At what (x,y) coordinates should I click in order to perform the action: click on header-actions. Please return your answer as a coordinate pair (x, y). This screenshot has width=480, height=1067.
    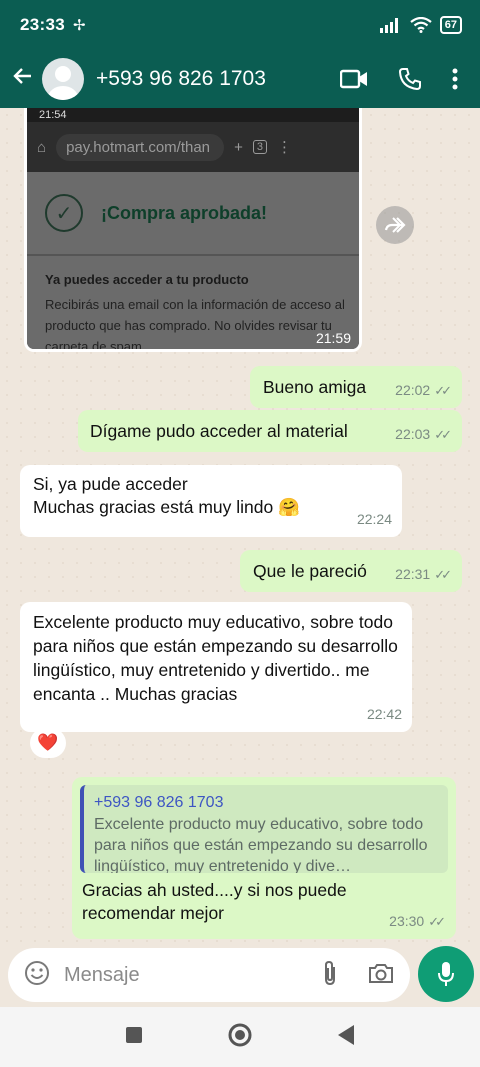
    Looking at the image, I should click on (410, 79).